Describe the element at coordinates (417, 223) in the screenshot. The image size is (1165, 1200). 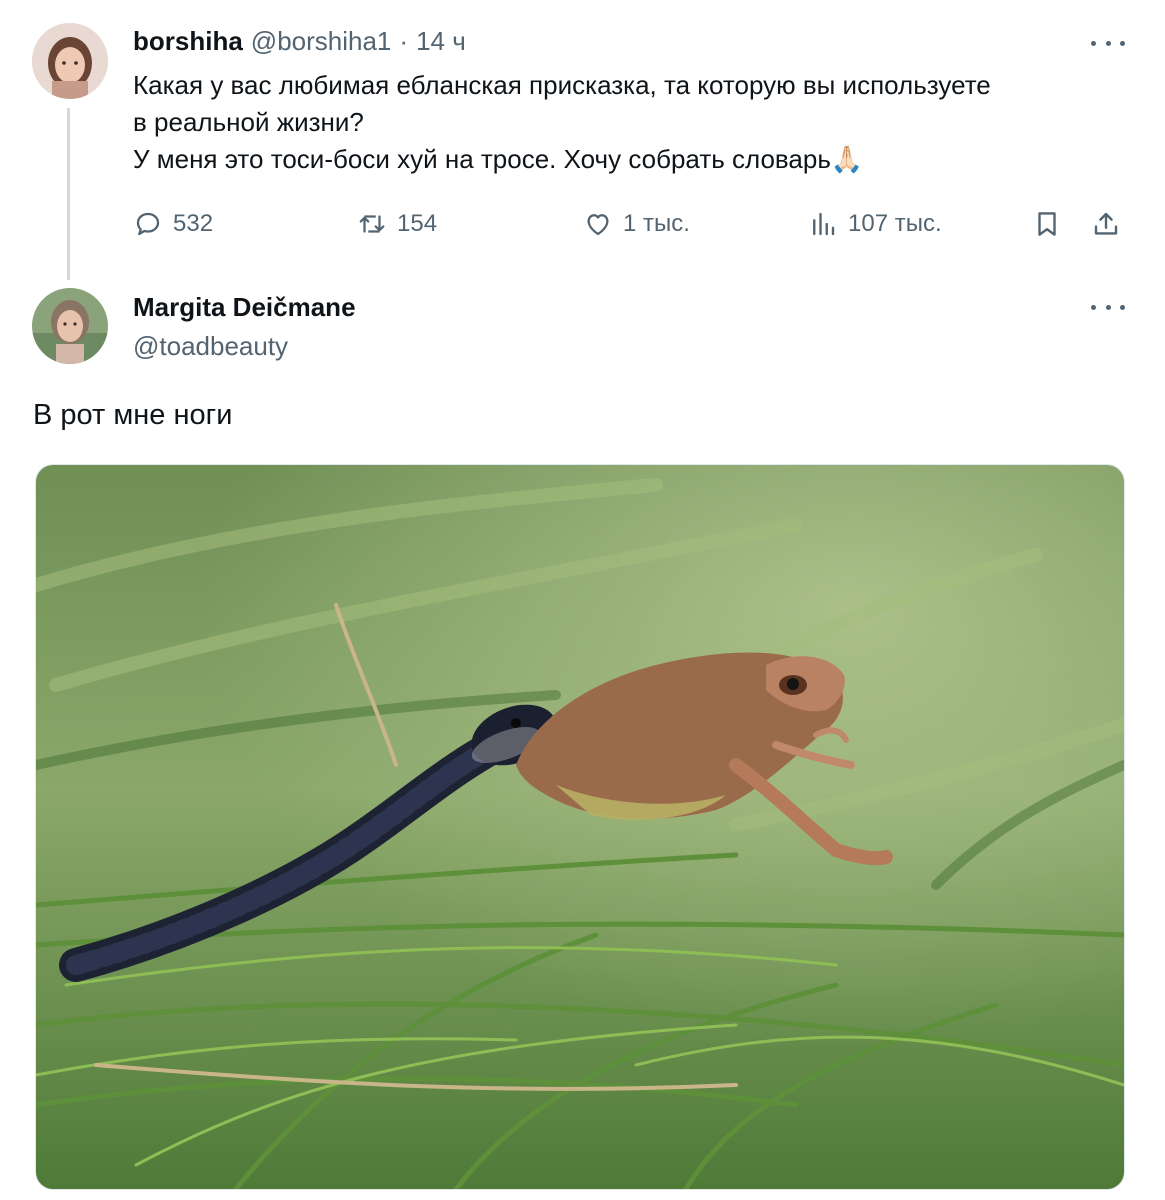
I see `retweet-count: 154` at that location.